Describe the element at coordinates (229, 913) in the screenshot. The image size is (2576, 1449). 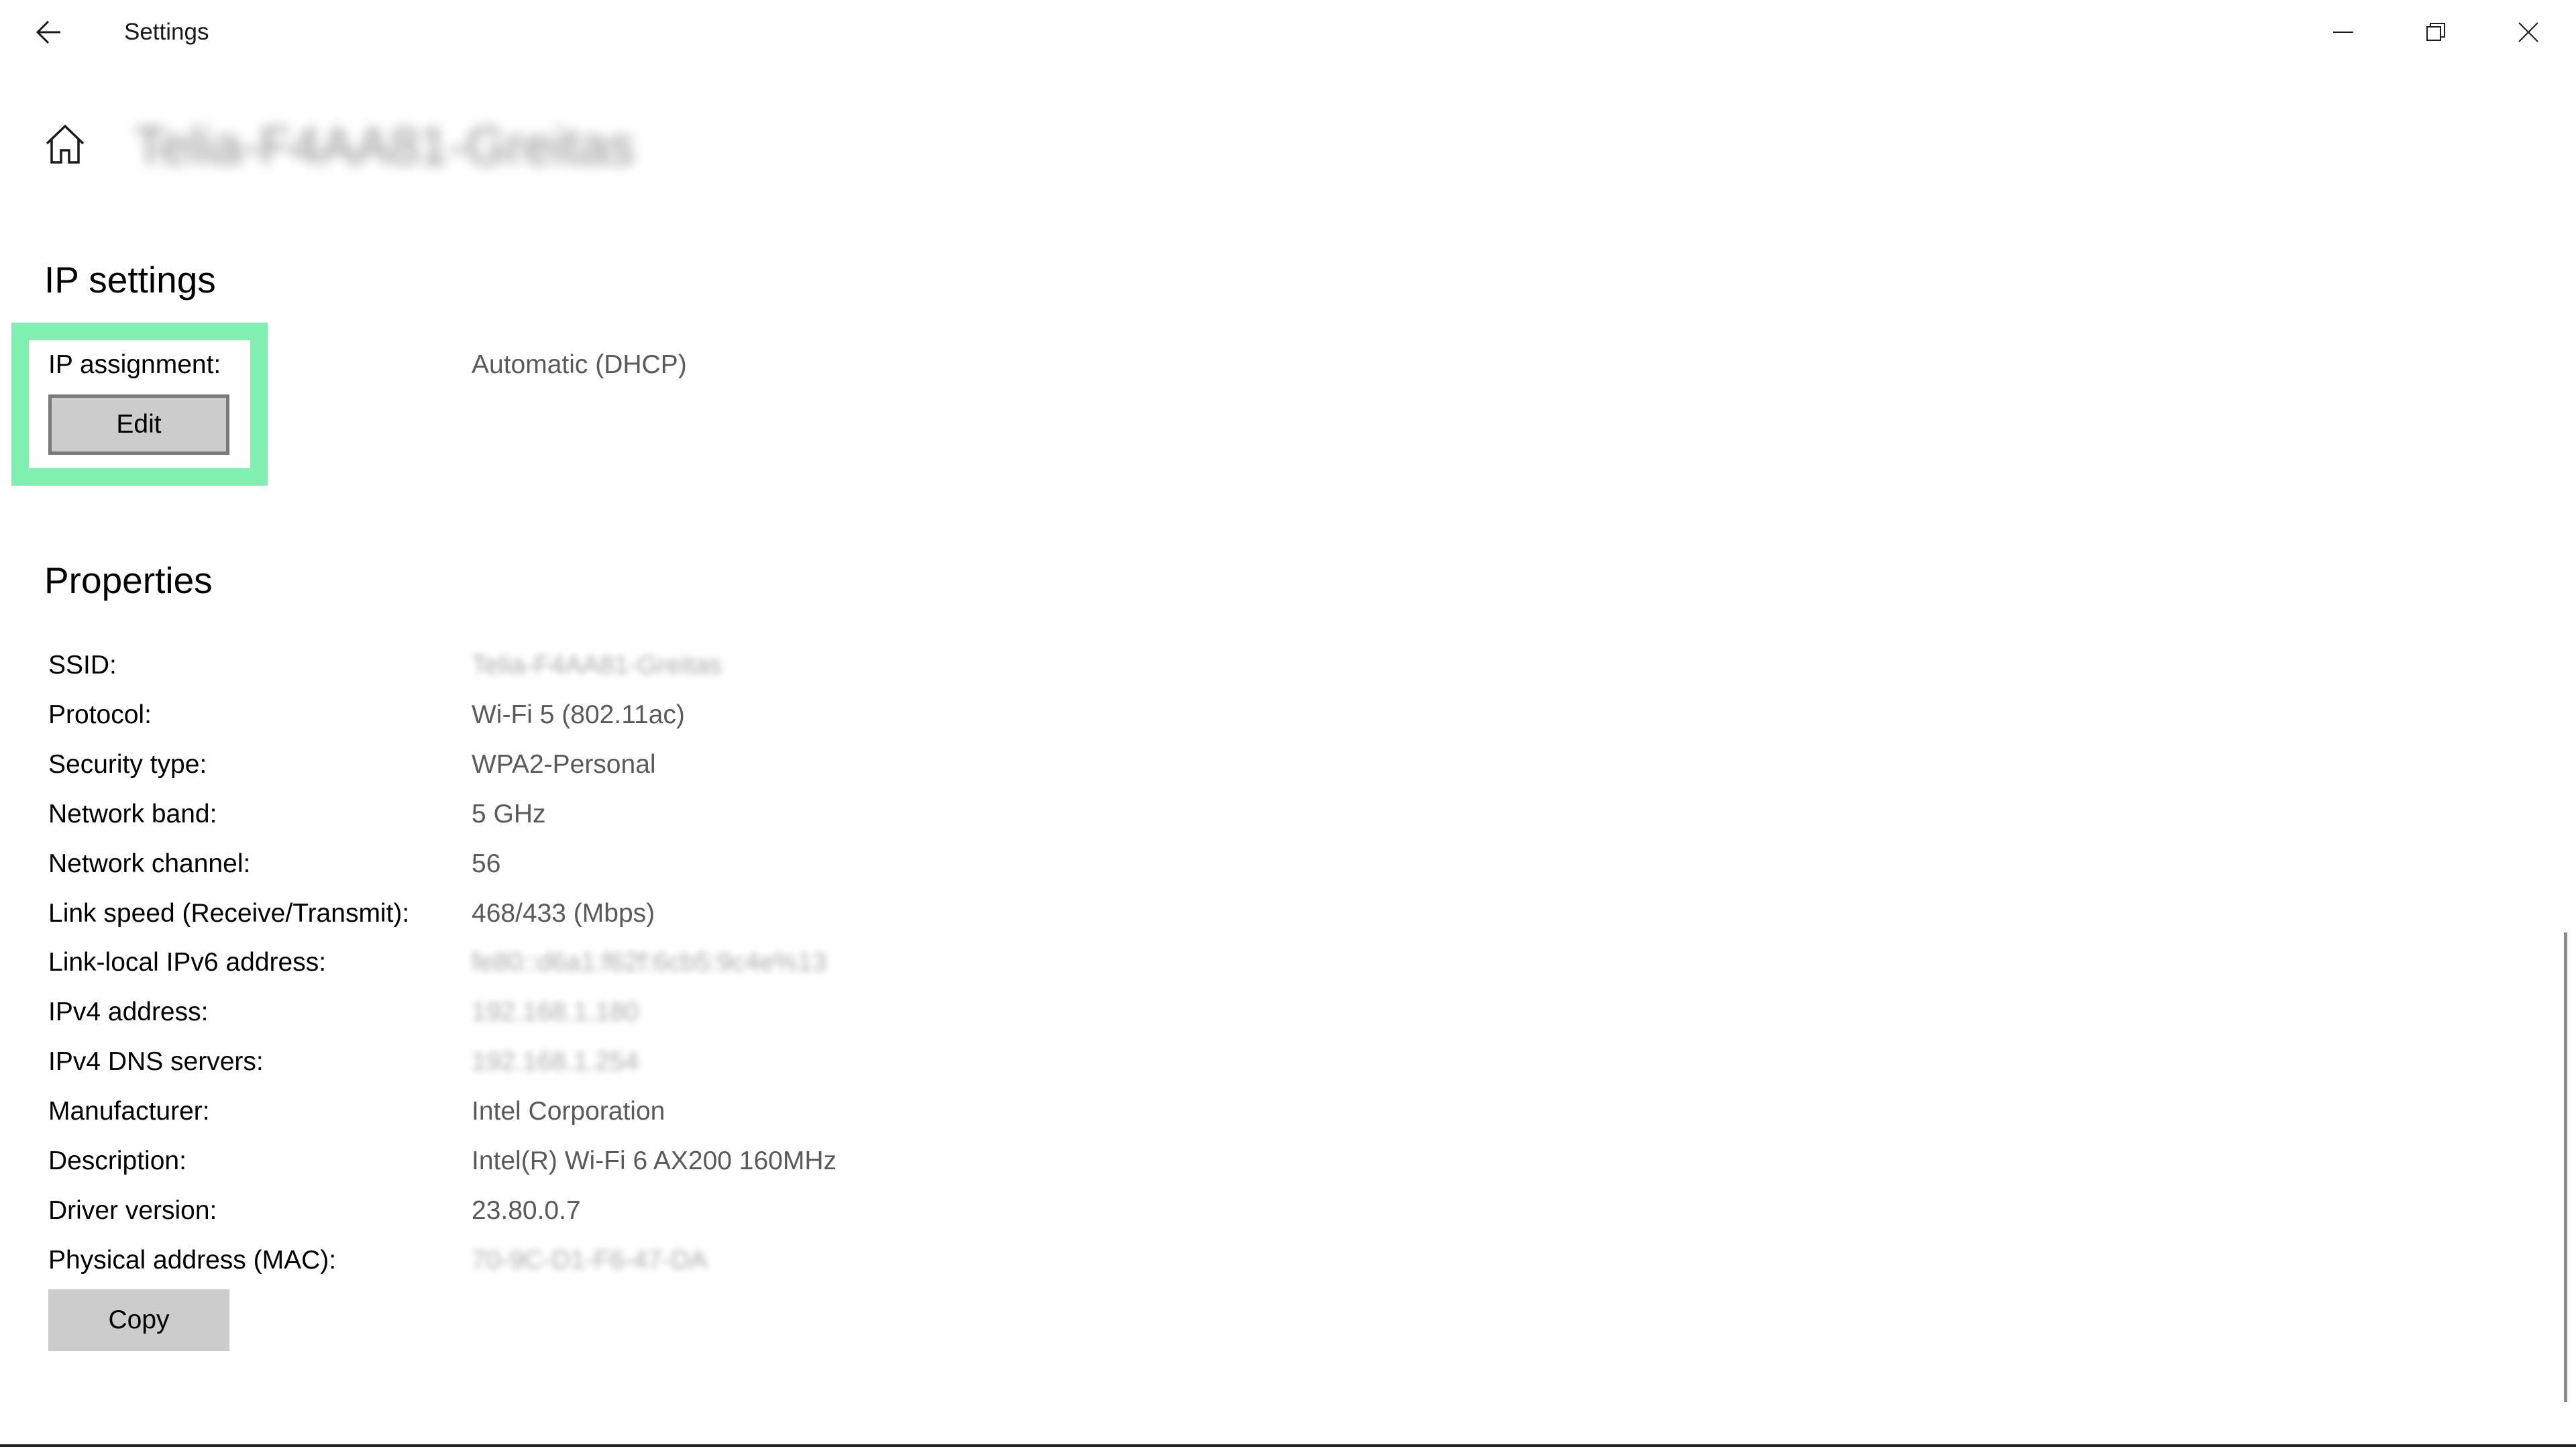
I see `link-speed-label: Link speed (Receive/Transmit):` at that location.